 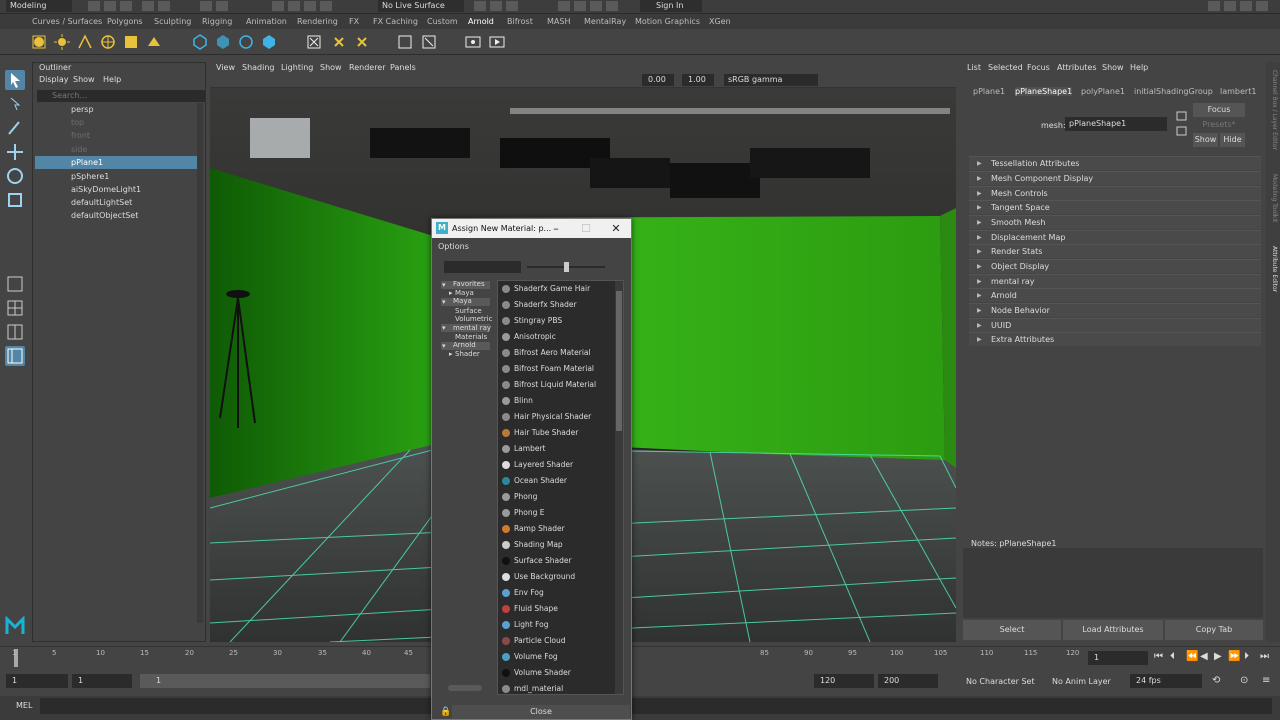 I want to click on material-item: Shaderfx Game Hair, so click(x=557, y=289).